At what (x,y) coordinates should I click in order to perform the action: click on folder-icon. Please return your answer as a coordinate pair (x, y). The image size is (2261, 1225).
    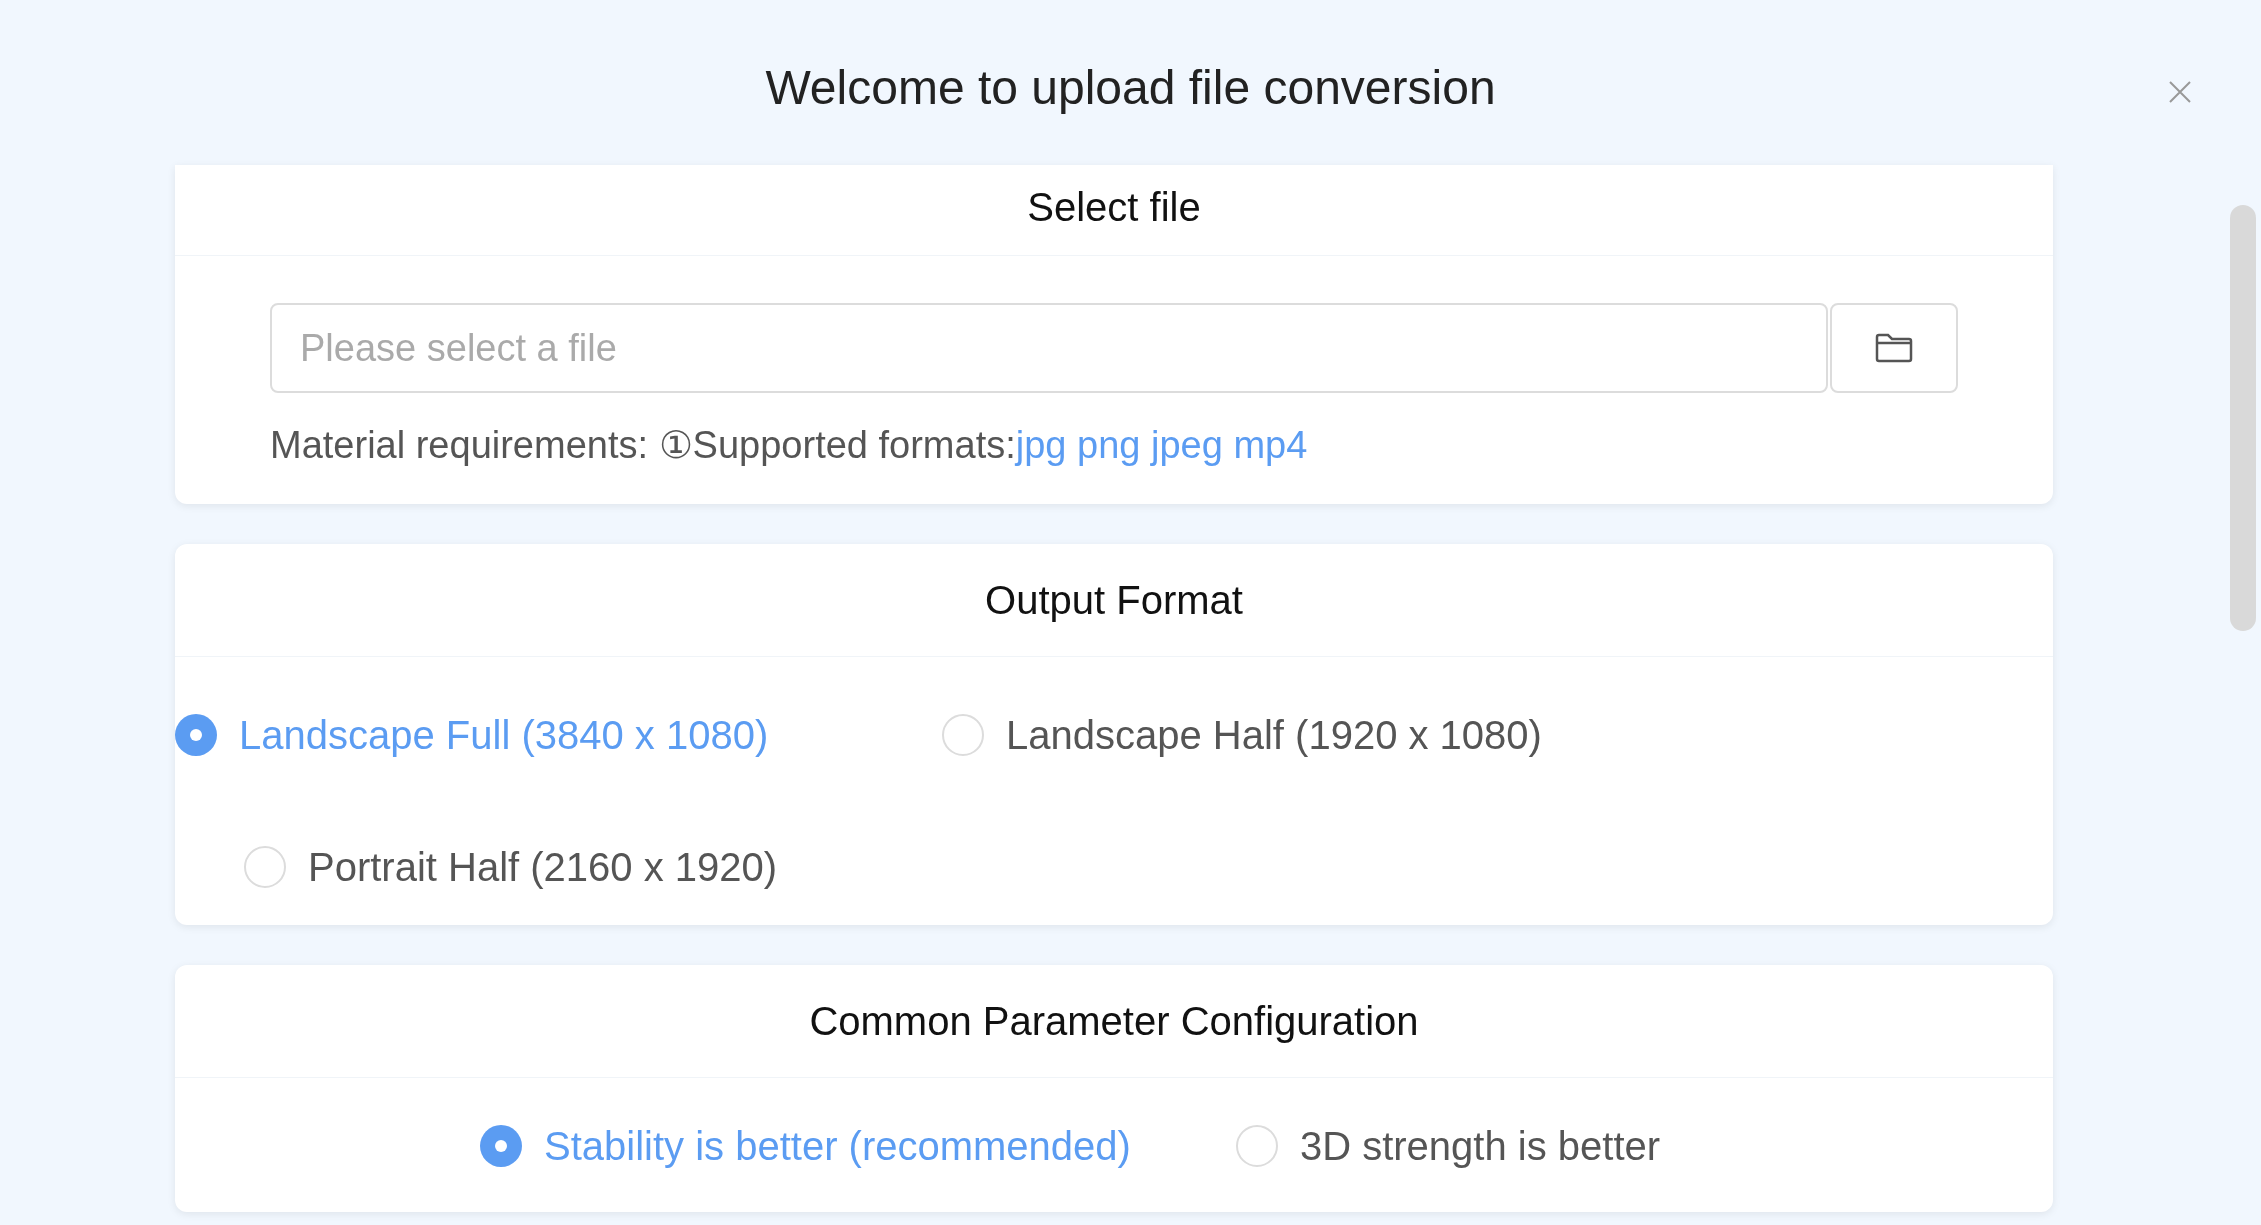
    Looking at the image, I should click on (1894, 348).